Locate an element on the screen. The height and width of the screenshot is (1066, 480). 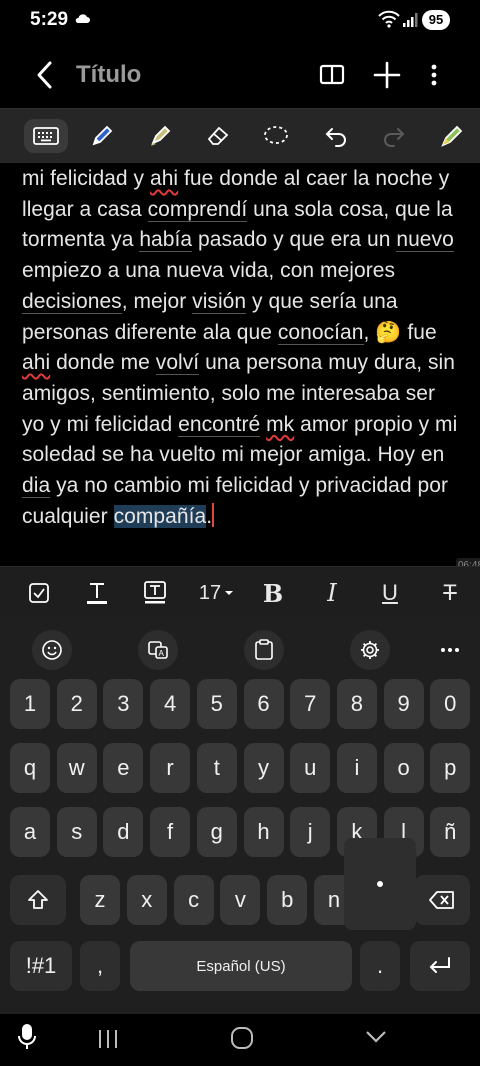
eraser-icon is located at coordinates (218, 135).